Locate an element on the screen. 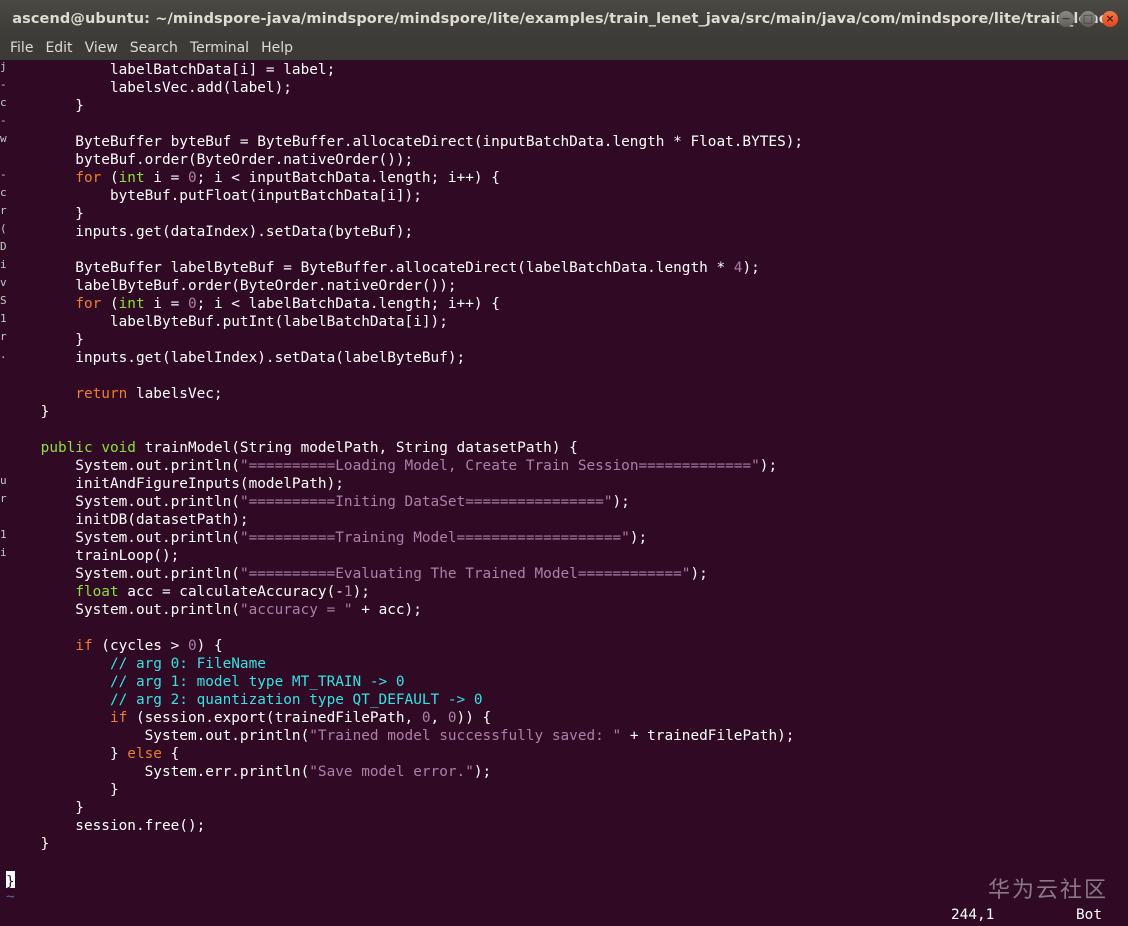  code-token: // arg 1: model type MT_TRAIN -> 0 is located at coordinates (257, 682).